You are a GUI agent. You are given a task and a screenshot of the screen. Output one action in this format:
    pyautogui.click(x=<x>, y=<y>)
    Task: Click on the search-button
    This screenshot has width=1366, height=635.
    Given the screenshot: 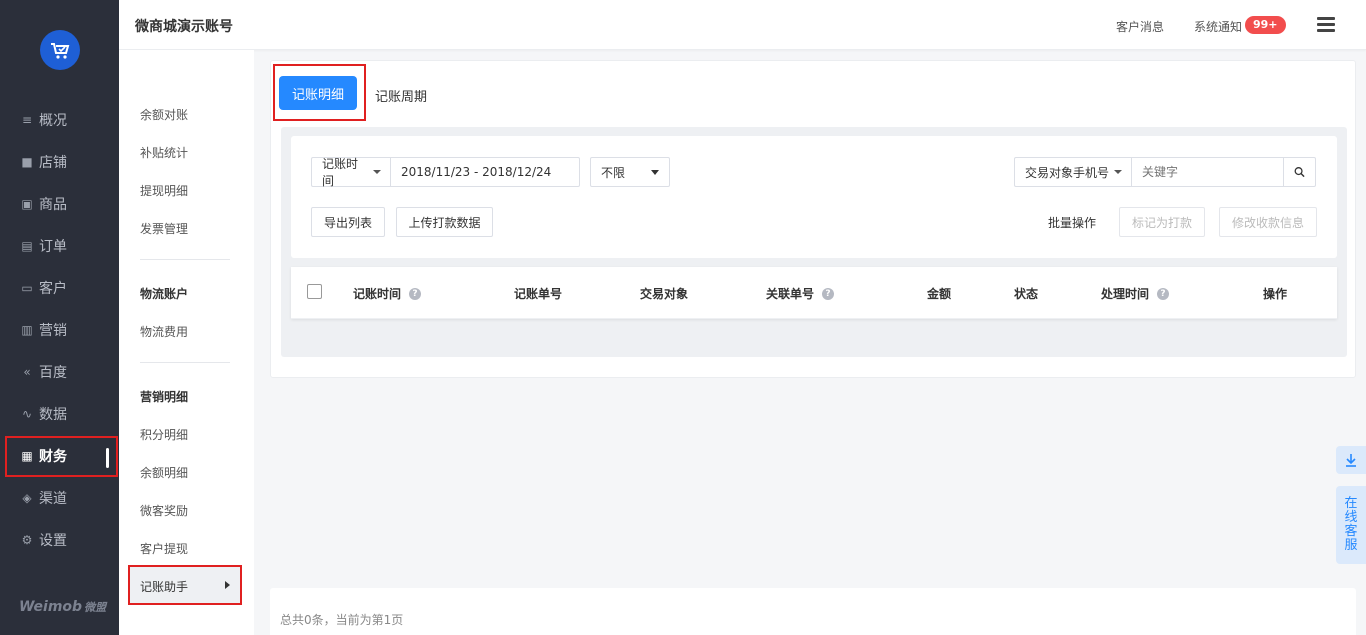 What is the action you would take?
    pyautogui.click(x=1299, y=172)
    